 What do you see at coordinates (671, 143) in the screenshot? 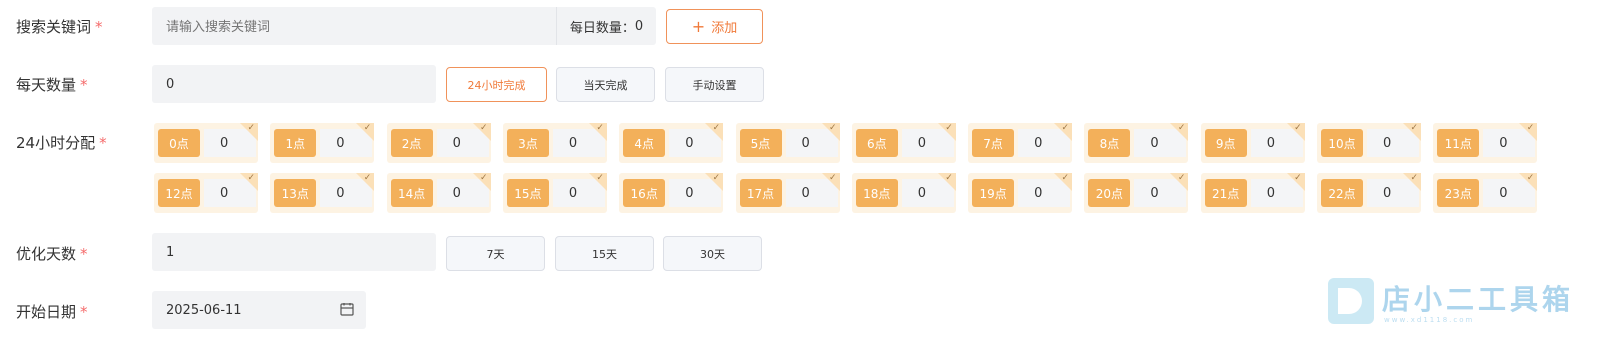
I see `hour-cell: 4点 0 ✓` at bounding box center [671, 143].